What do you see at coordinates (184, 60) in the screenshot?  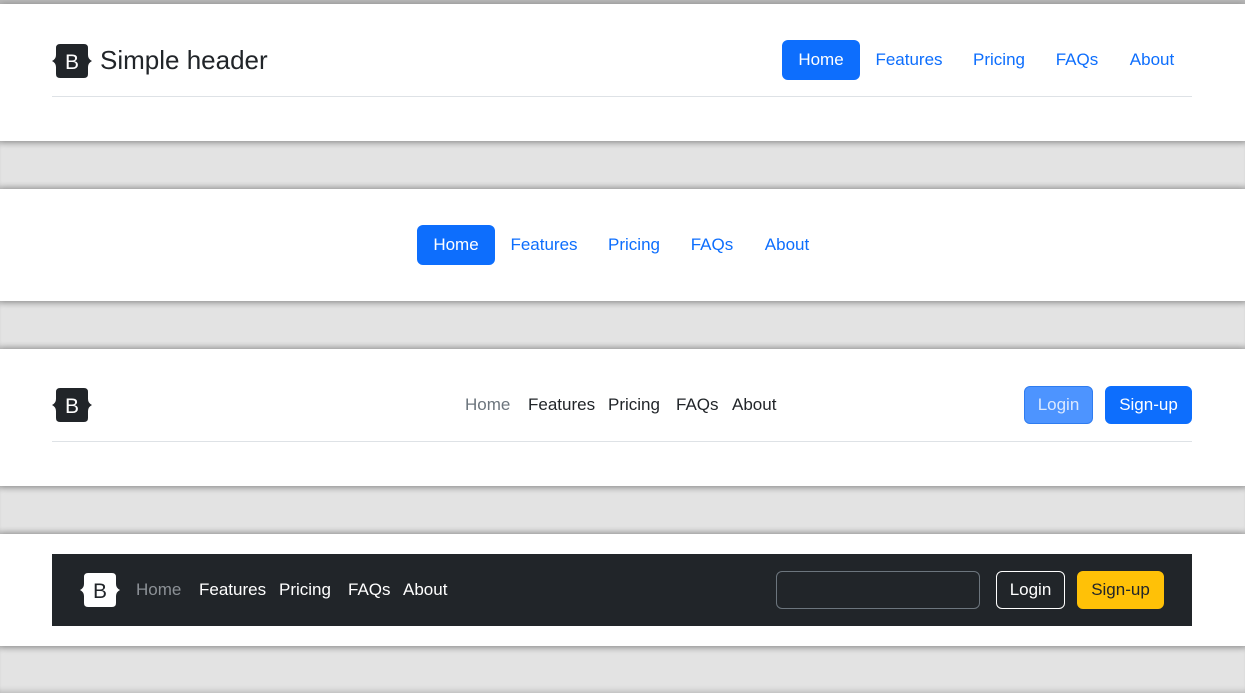 I see `brand-title: Simple header` at bounding box center [184, 60].